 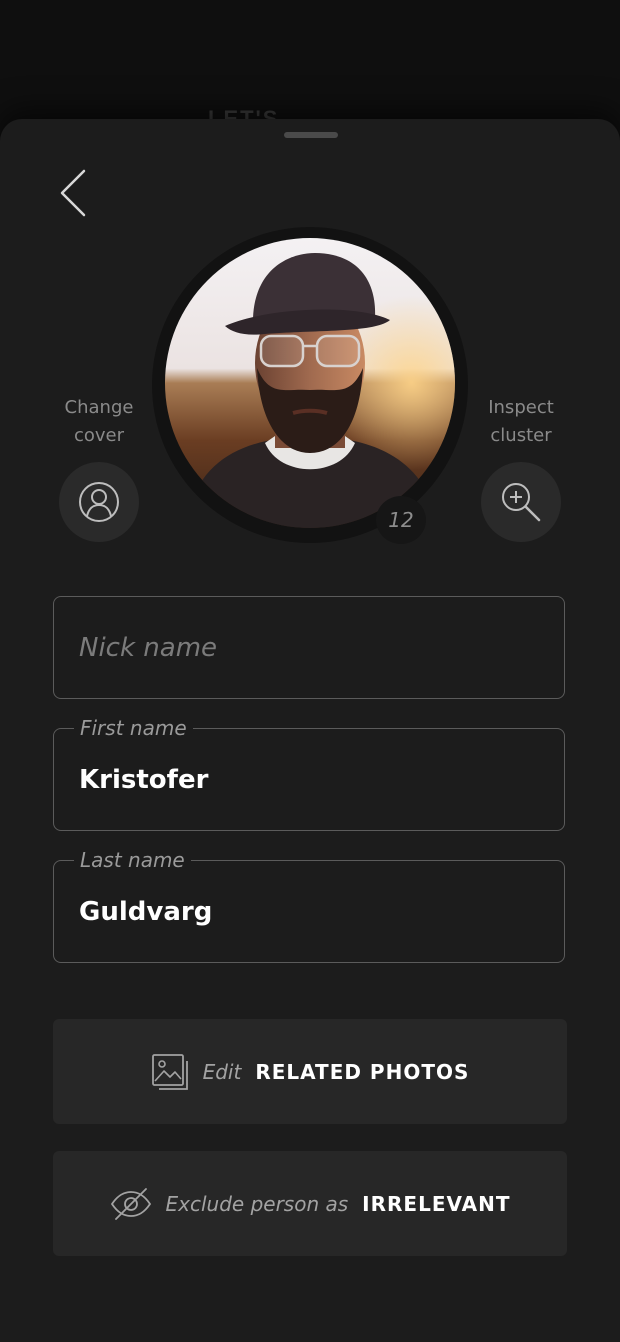 I want to click on change-cover-button, so click(x=99, y=502).